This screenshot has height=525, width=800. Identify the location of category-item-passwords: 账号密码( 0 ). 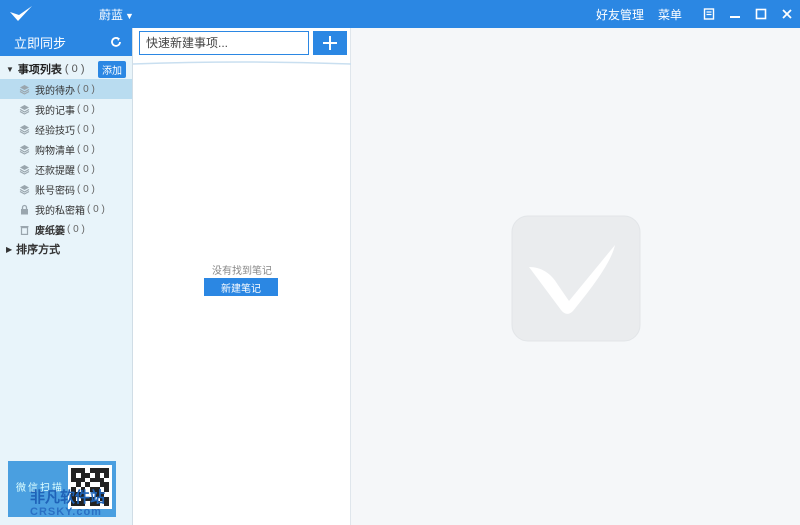
(66, 189).